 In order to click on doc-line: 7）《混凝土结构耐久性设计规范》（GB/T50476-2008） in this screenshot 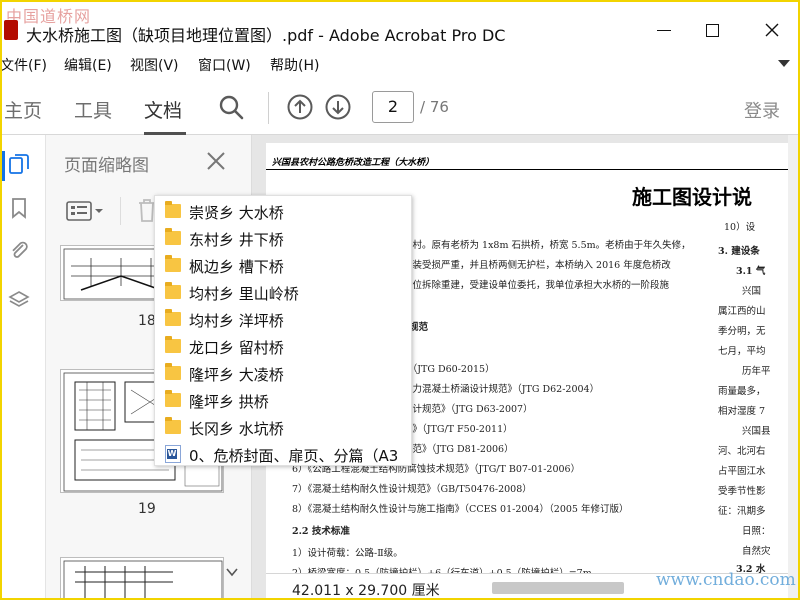, I will do `click(412, 489)`.